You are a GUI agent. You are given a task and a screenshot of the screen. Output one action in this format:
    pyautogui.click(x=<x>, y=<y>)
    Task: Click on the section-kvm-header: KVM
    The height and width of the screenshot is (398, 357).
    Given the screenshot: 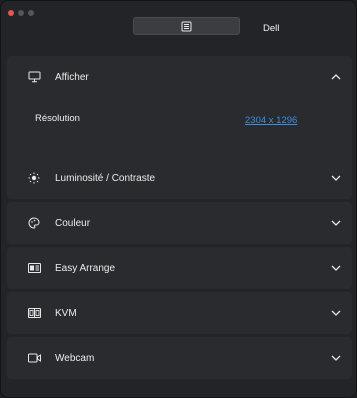 What is the action you would take?
    pyautogui.click(x=179, y=313)
    